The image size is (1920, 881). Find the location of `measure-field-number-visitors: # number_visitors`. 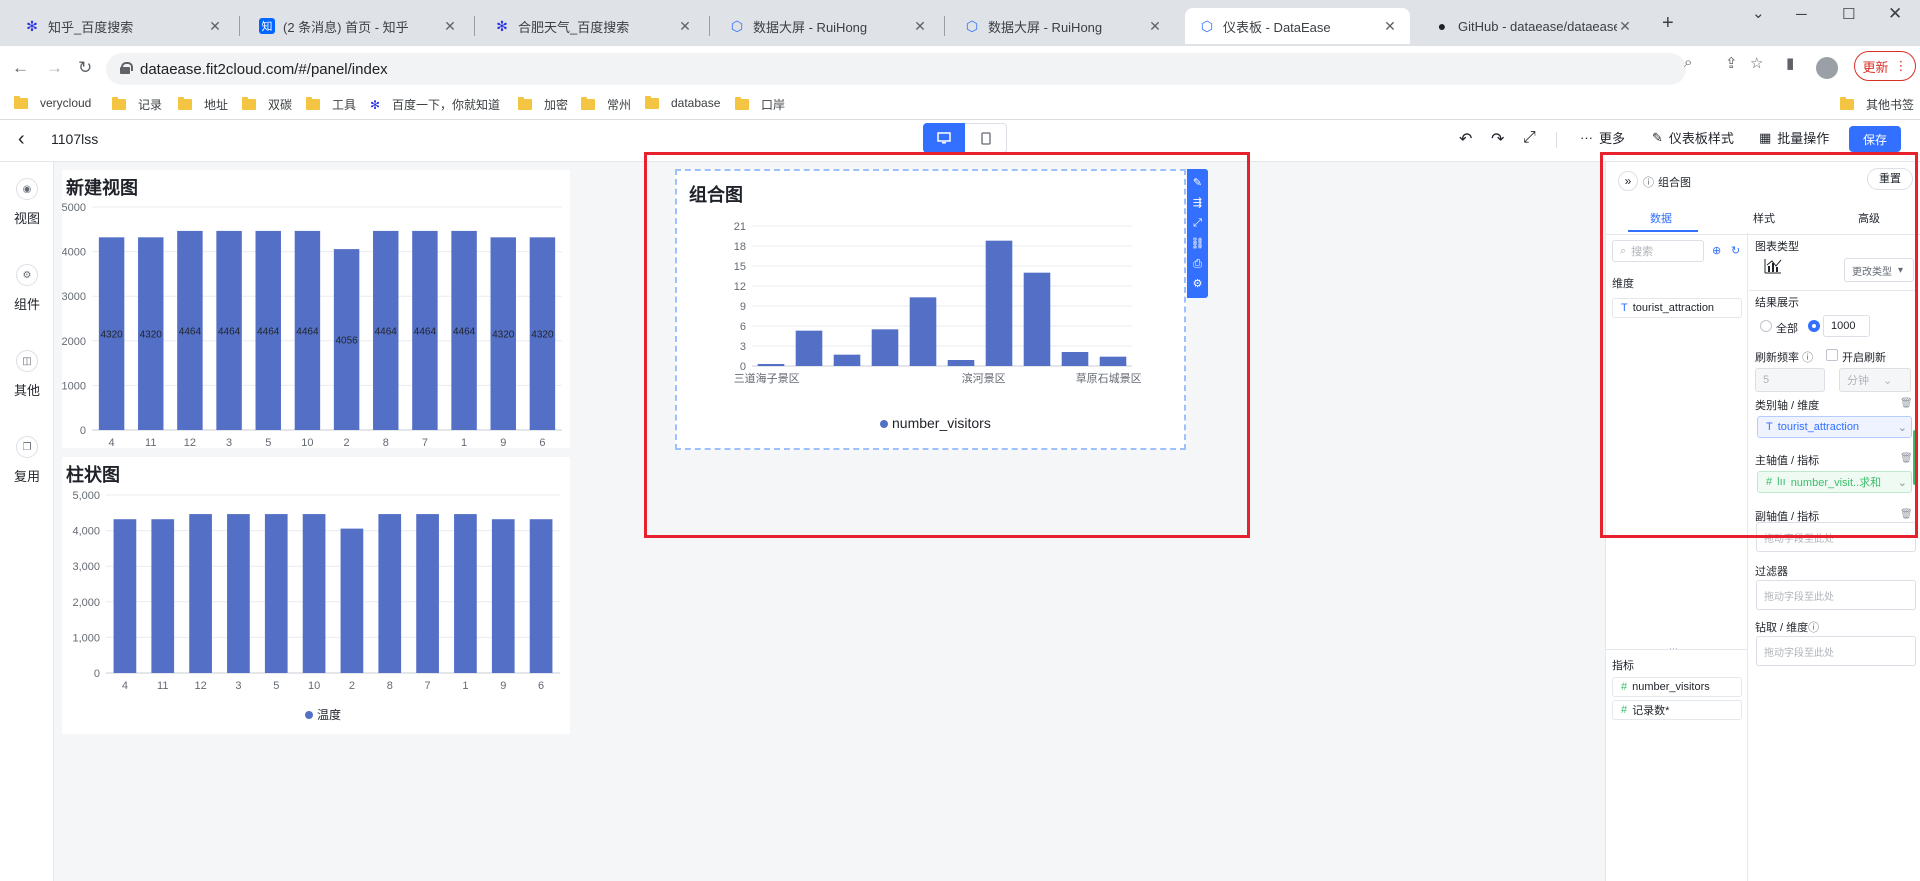

measure-field-number-visitors: # number_visitors is located at coordinates (1677, 687).